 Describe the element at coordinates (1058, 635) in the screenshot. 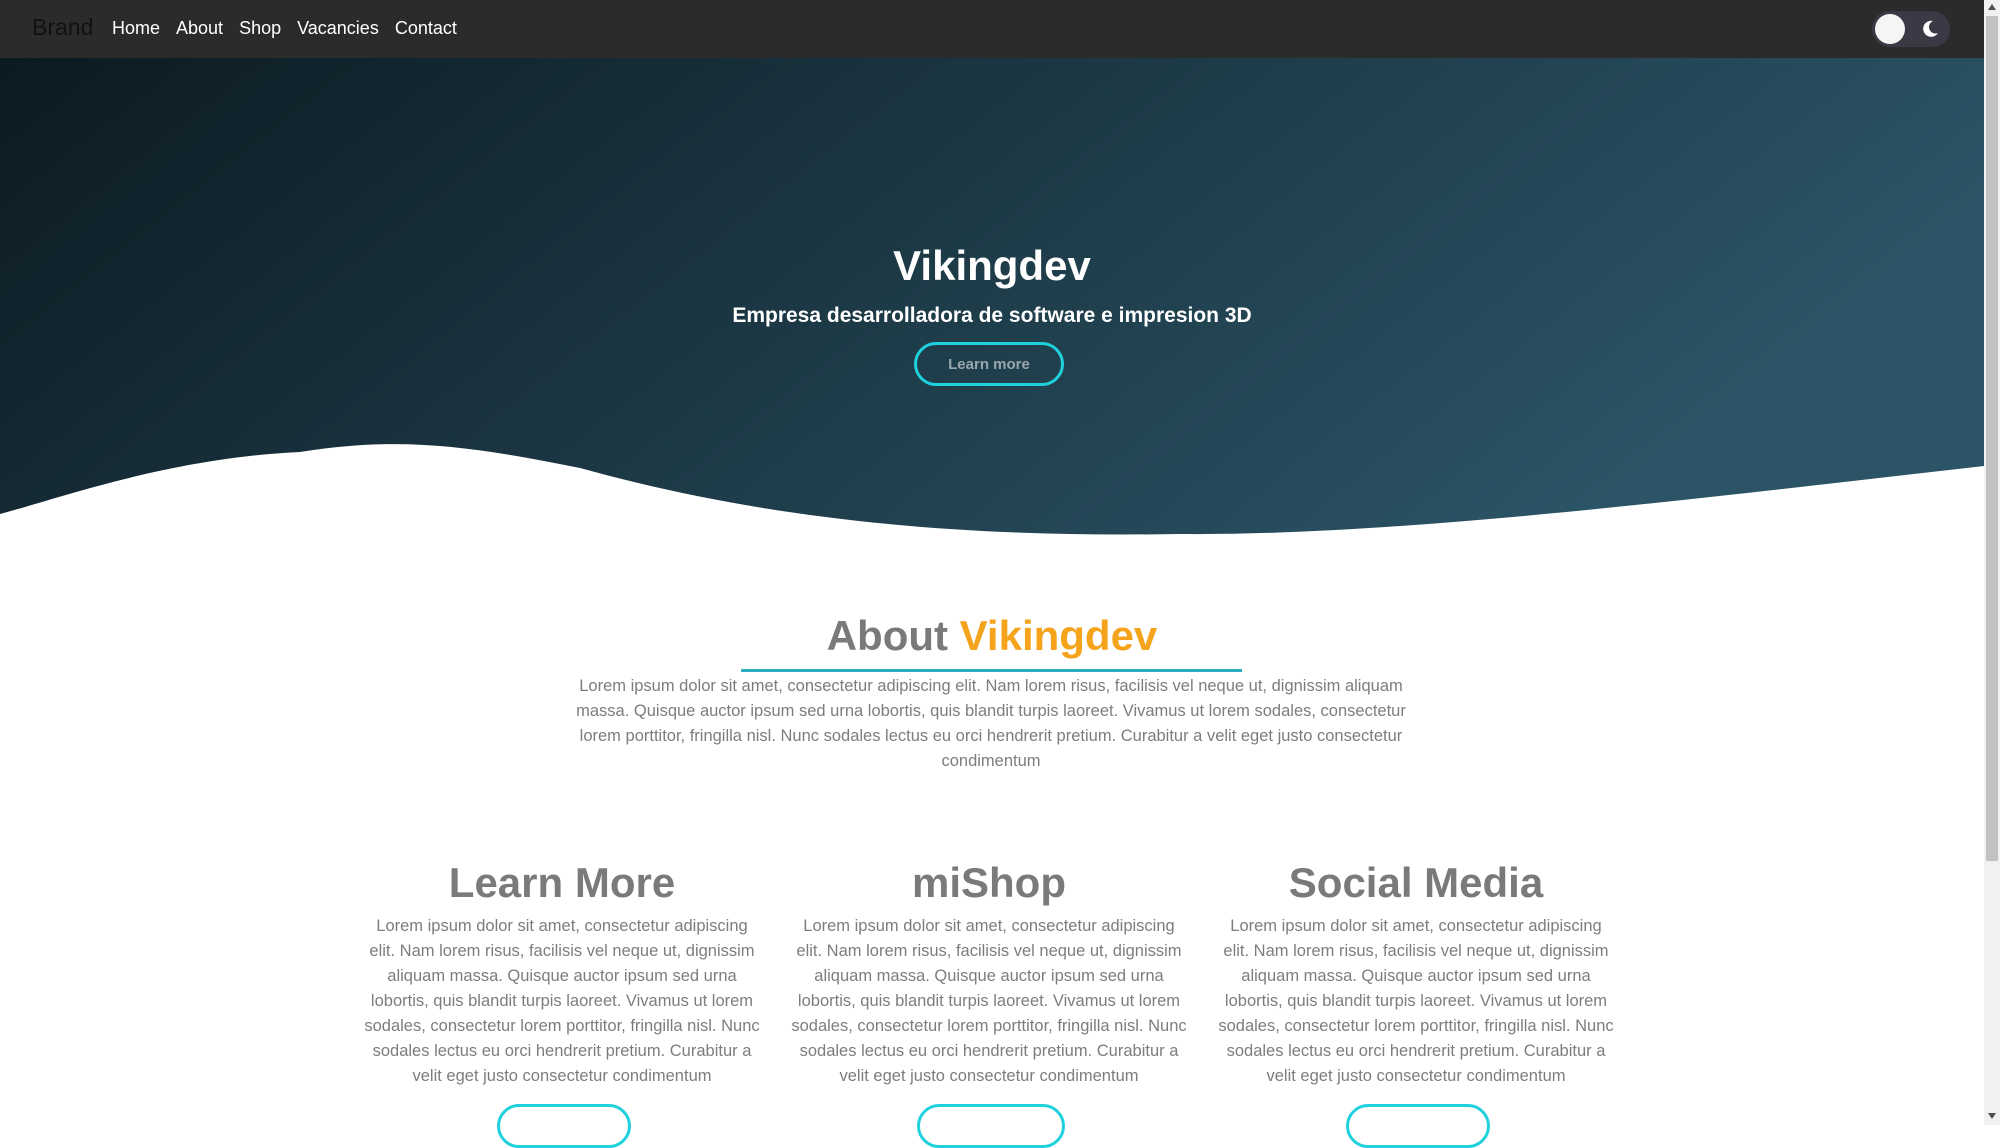

I see `about-heading-accent: Vikingdev` at that location.